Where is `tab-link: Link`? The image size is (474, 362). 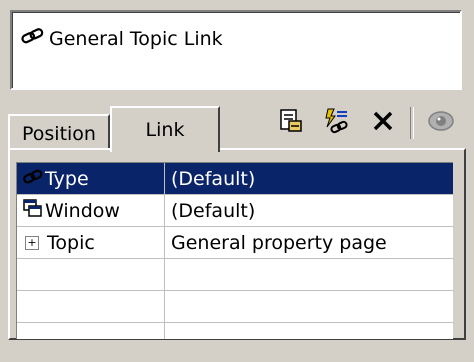 tab-link: Link is located at coordinates (165, 129).